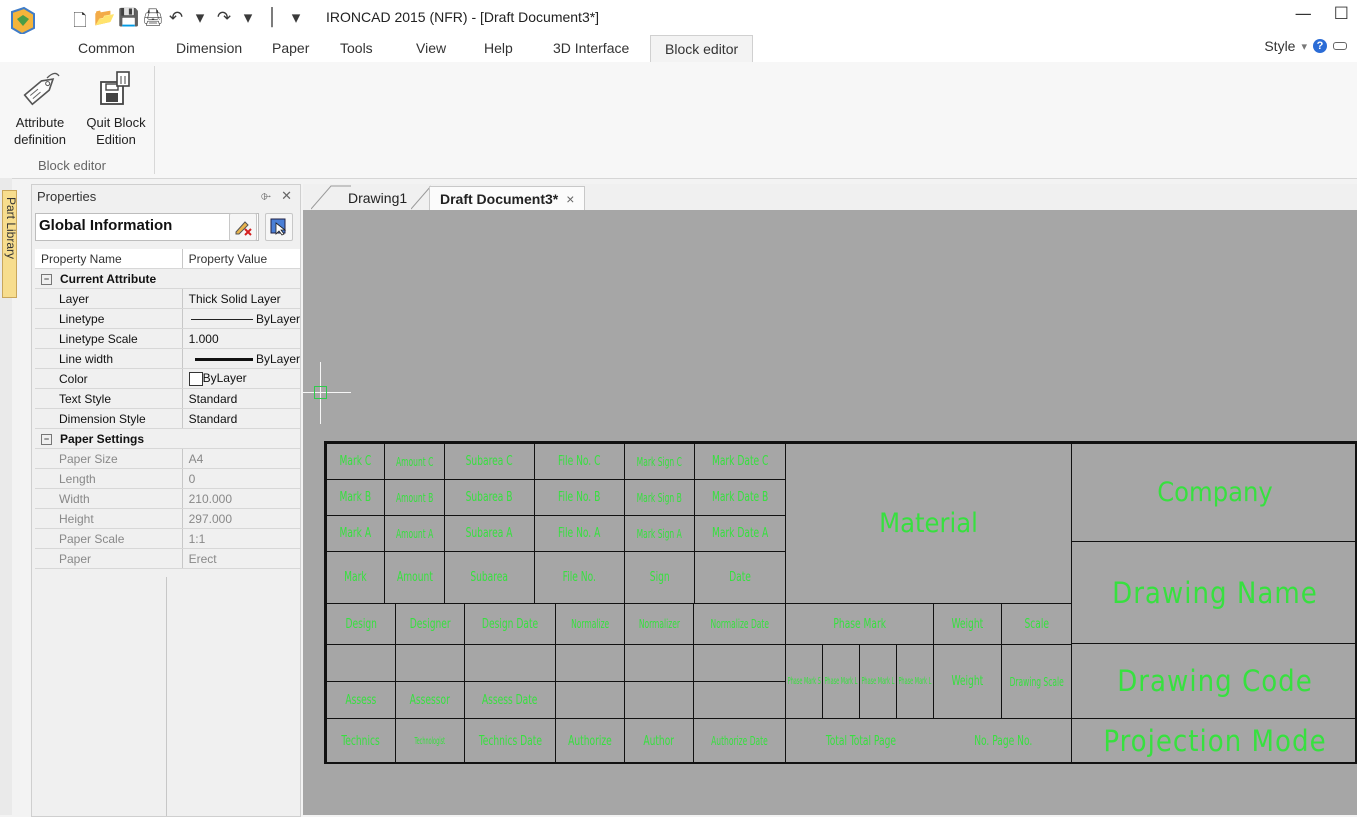 The height and width of the screenshot is (817, 1357). I want to click on tb-cell: Amount C, so click(414, 461).